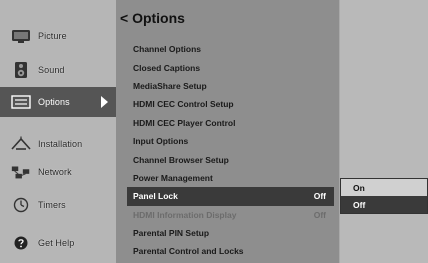  What do you see at coordinates (230, 178) in the screenshot?
I see `menu-item-power-management: Power Management` at bounding box center [230, 178].